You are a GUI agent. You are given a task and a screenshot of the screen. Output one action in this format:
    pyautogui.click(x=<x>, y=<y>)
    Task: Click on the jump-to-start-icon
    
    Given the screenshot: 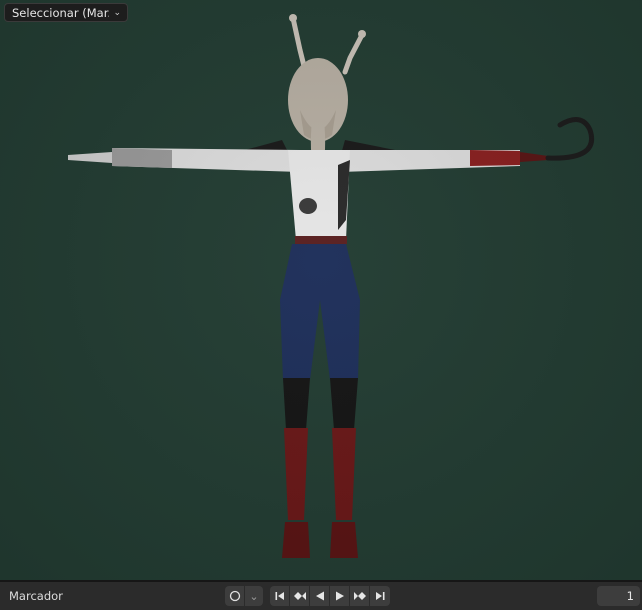 What is the action you would take?
    pyautogui.click(x=280, y=596)
    